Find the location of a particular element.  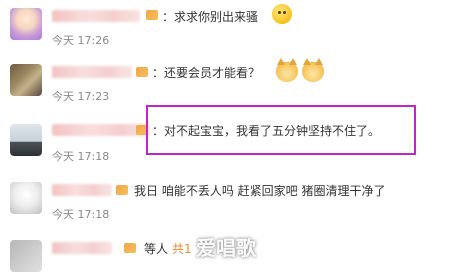

comment-time: 今天 17:23 is located at coordinates (81, 96).